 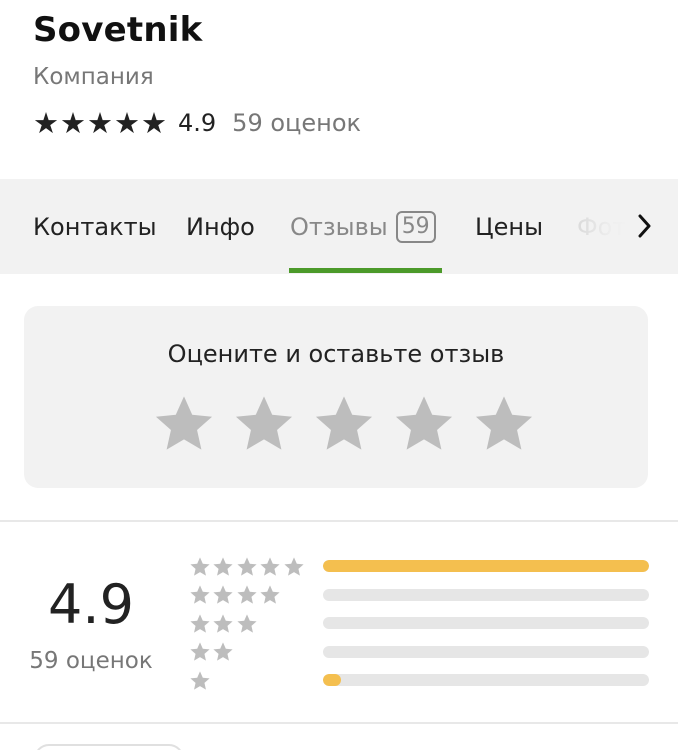 I want to click on company-category: Компания, so click(x=93, y=77).